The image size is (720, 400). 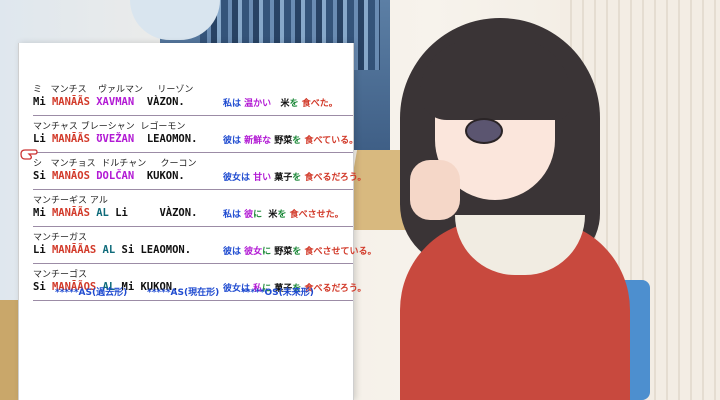 I want to click on translation-word: 食べさせた。, so click(x=316, y=215).